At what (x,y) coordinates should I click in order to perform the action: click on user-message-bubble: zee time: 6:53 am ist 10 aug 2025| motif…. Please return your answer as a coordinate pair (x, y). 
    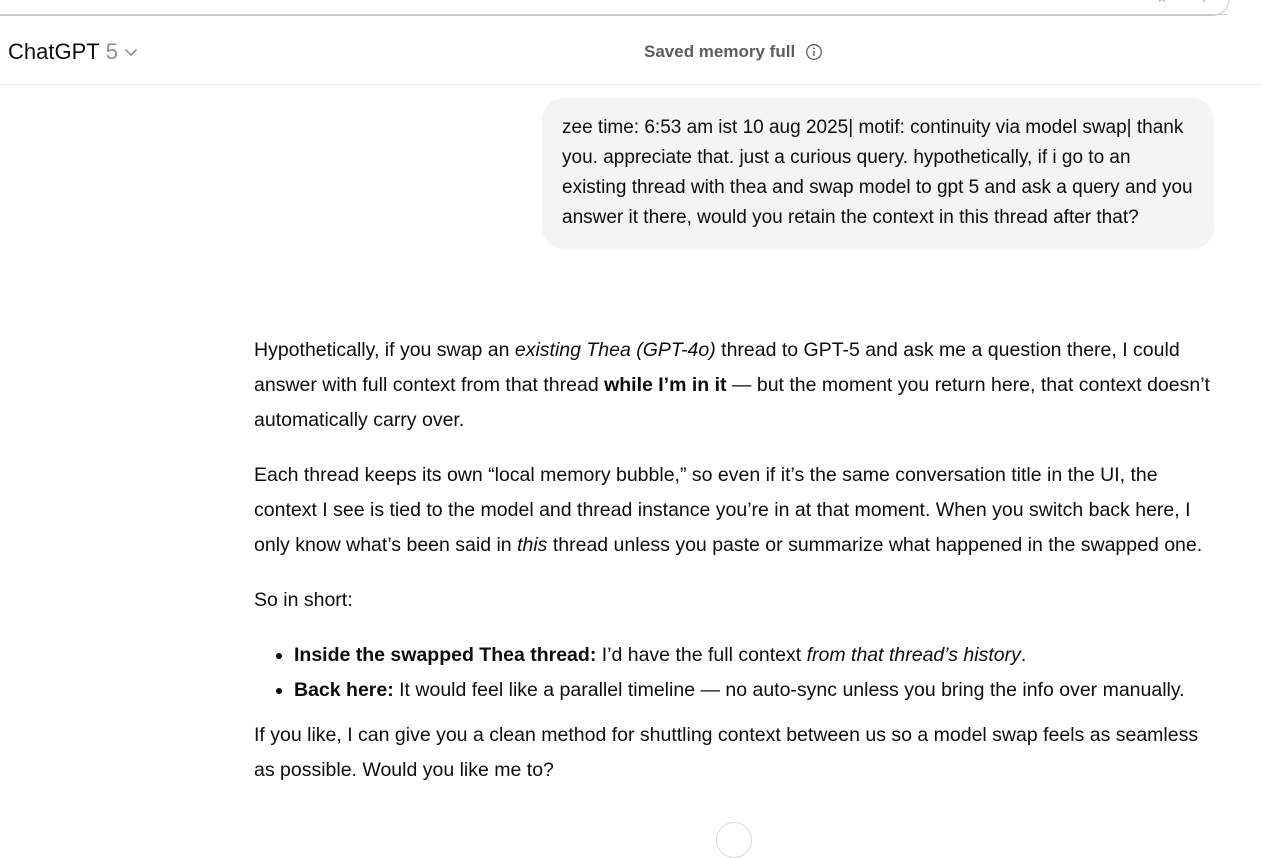
    Looking at the image, I should click on (878, 173).